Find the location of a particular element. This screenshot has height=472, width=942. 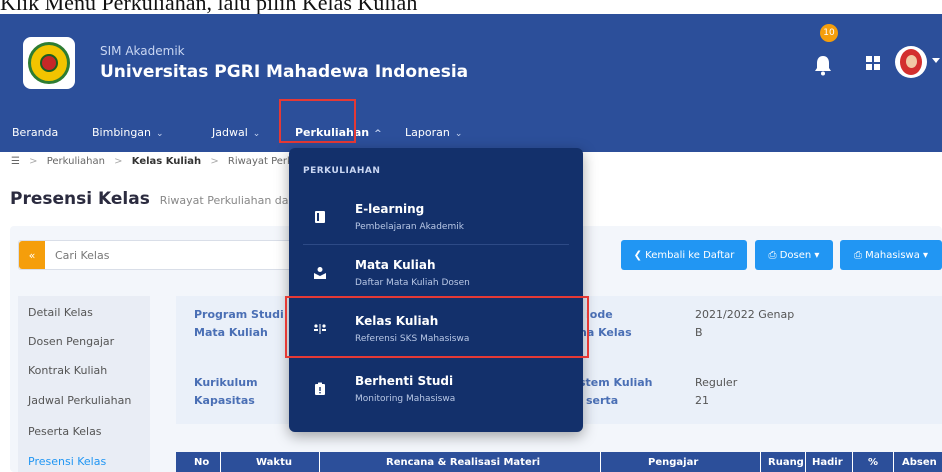

column-header: % is located at coordinates (873, 462).